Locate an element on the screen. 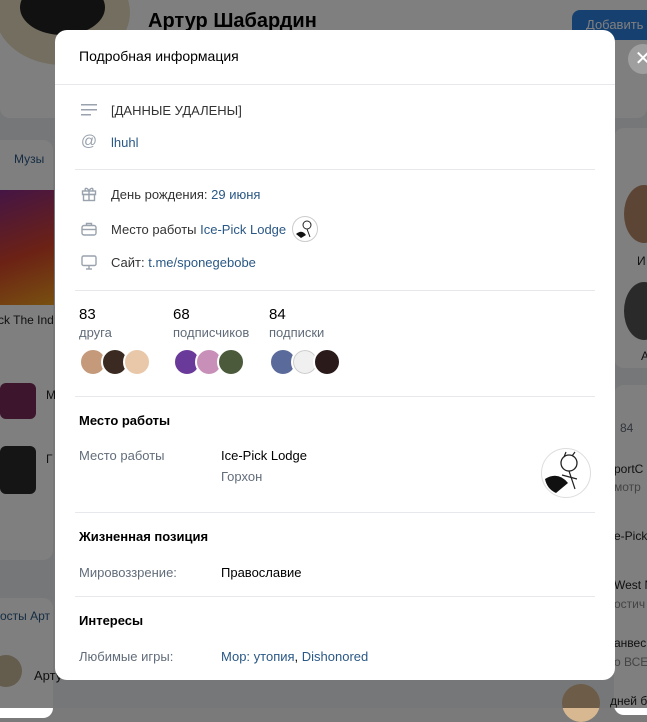  friends-count: 83 is located at coordinates (87, 314).